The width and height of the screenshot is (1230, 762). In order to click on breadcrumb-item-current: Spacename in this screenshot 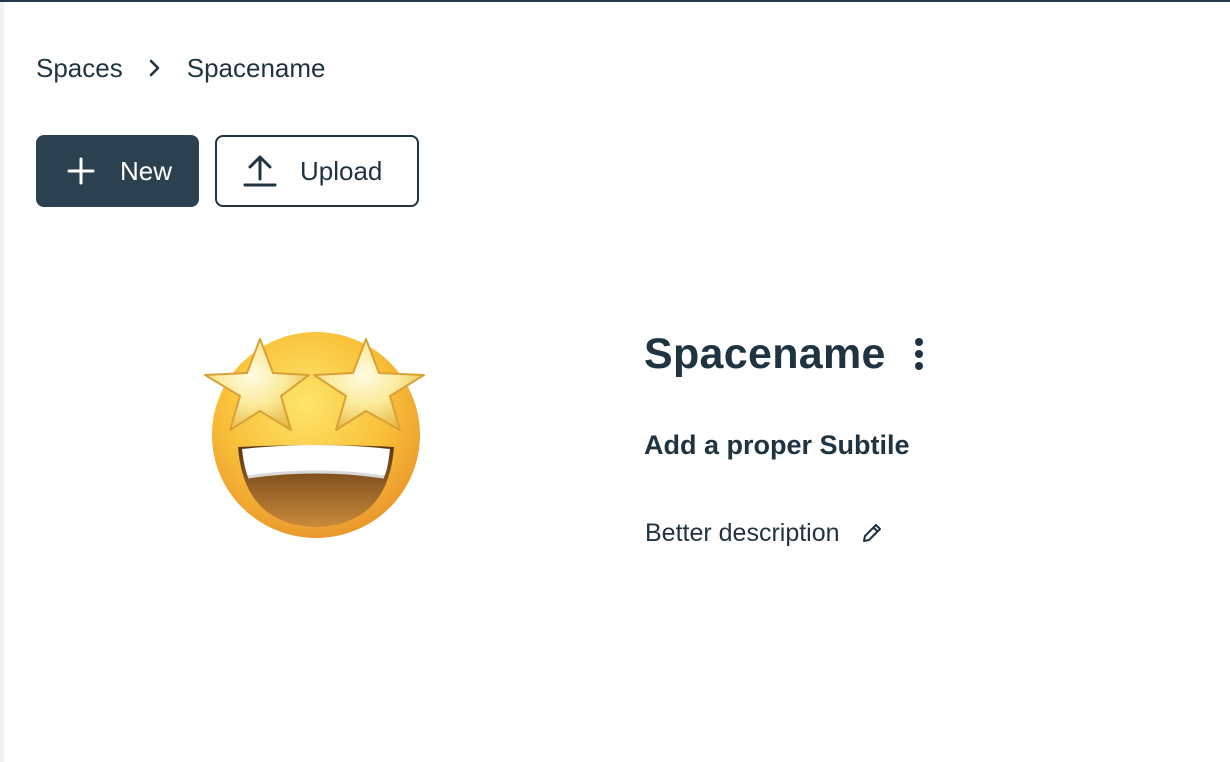, I will do `click(256, 68)`.